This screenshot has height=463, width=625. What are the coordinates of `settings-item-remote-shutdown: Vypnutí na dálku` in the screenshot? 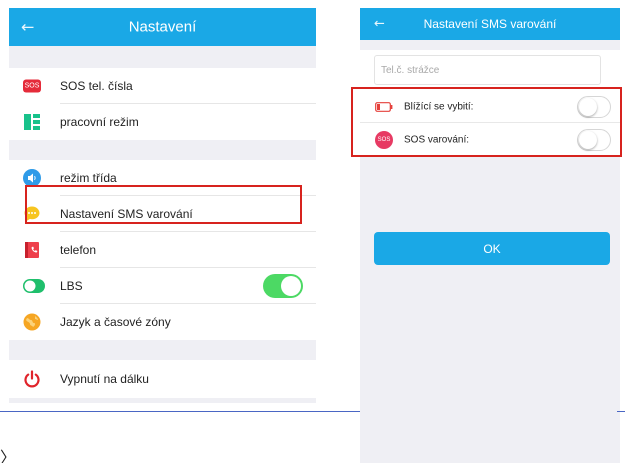 It's located at (162, 379).